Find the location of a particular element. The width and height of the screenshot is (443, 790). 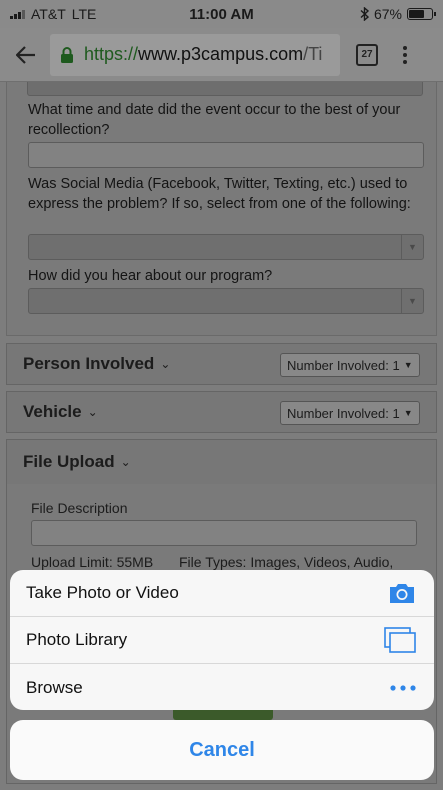

datetime-input is located at coordinates (226, 155).